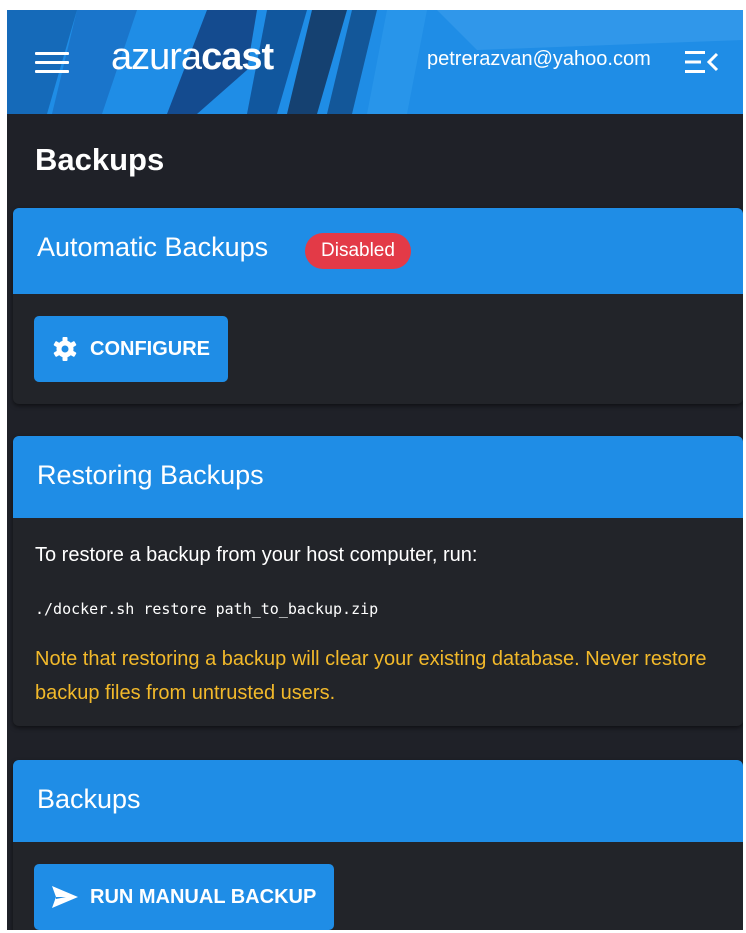 The image size is (746, 933). I want to click on status-badge: Disabled, so click(358, 251).